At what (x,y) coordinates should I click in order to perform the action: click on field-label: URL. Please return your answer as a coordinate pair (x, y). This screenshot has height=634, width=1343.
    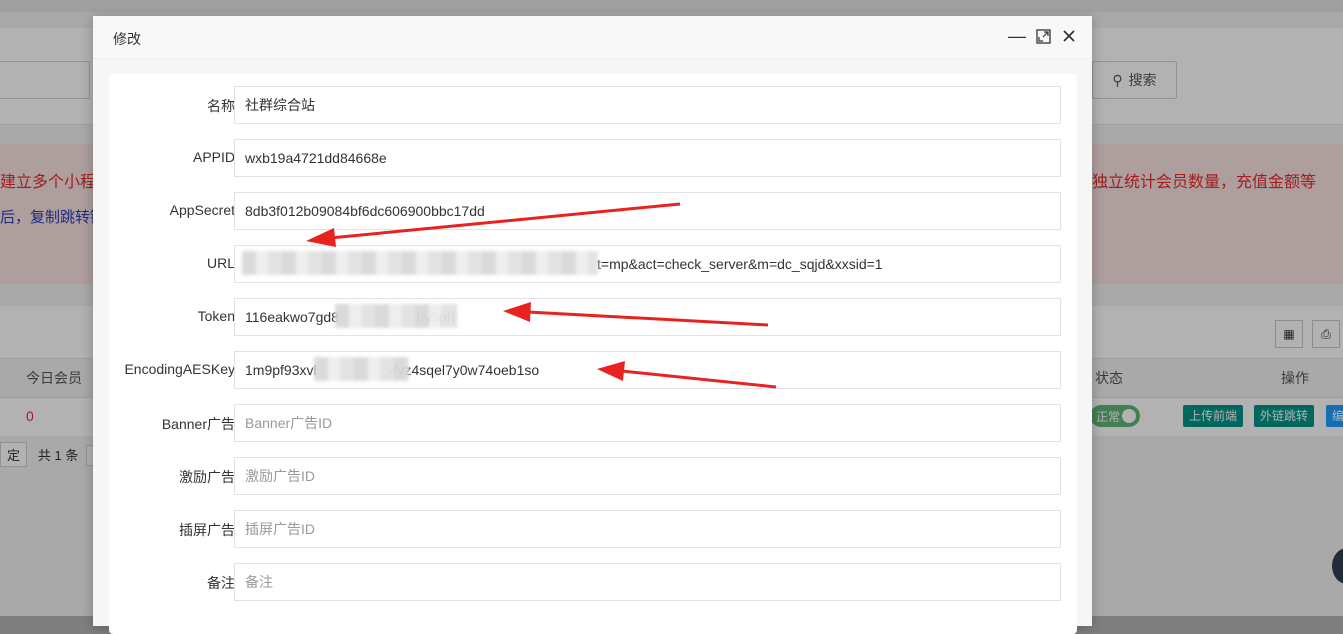
    Looking at the image, I should click on (220, 263).